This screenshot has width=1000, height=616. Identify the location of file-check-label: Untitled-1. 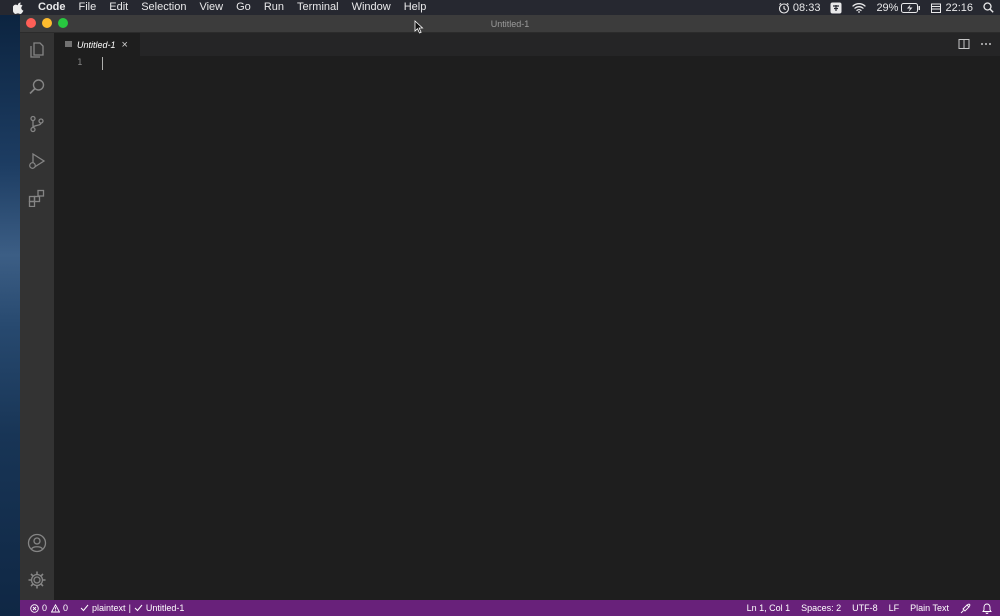
(165, 608).